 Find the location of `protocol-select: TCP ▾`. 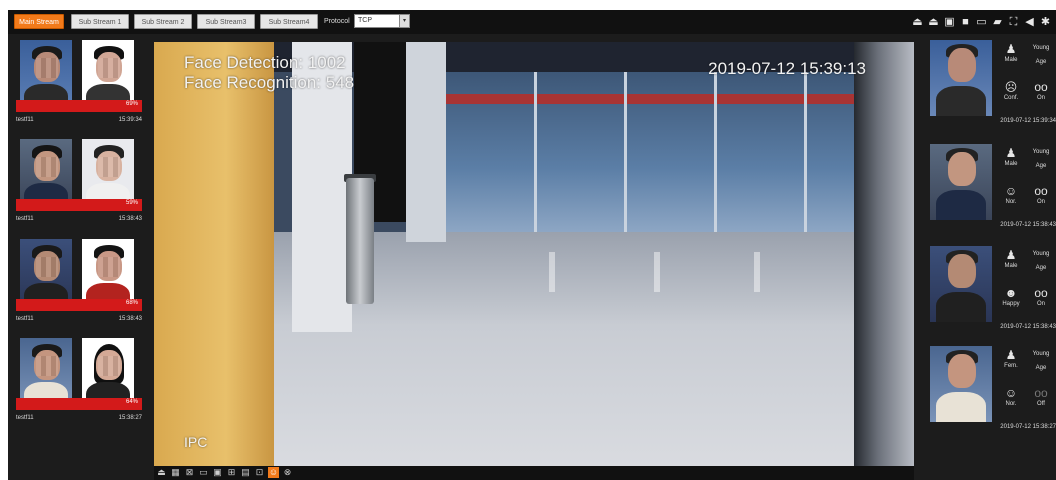

protocol-select: TCP ▾ is located at coordinates (382, 21).